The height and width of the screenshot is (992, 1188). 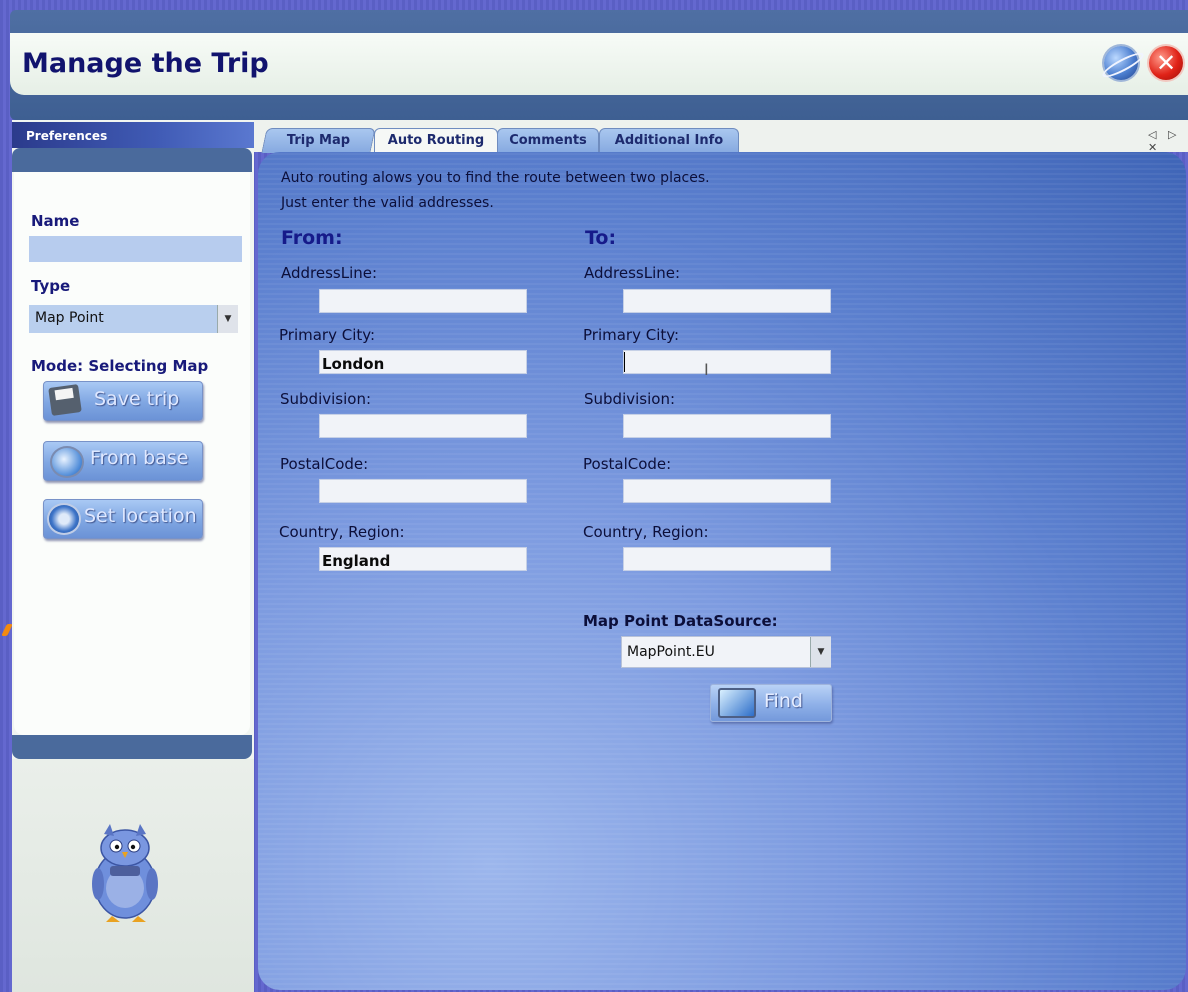 I want to click on datasource-label: Map Point DataSource:, so click(x=680, y=621).